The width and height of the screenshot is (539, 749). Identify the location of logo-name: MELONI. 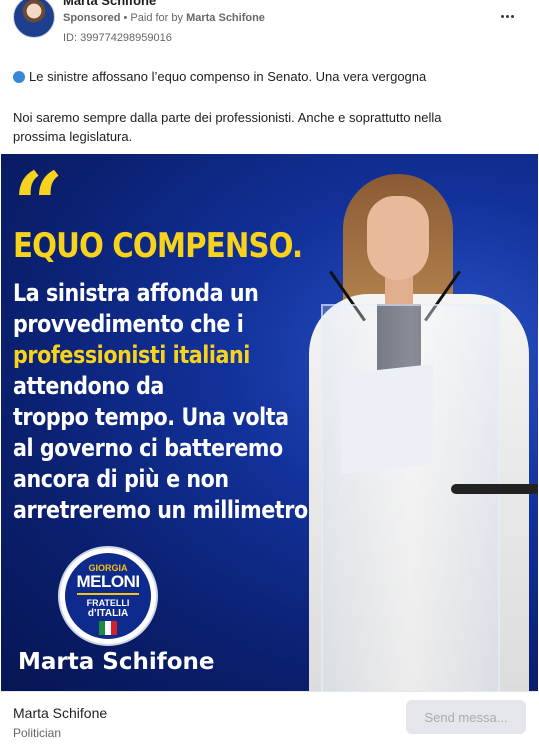
(108, 581).